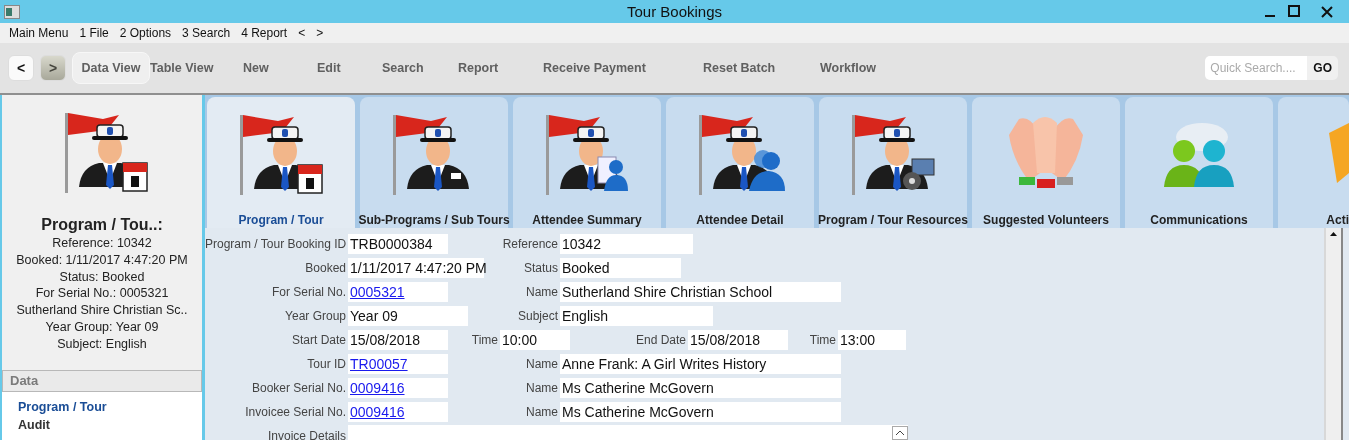 This screenshot has height=440, width=1349. I want to click on field-label: Tour ID, so click(326, 364).